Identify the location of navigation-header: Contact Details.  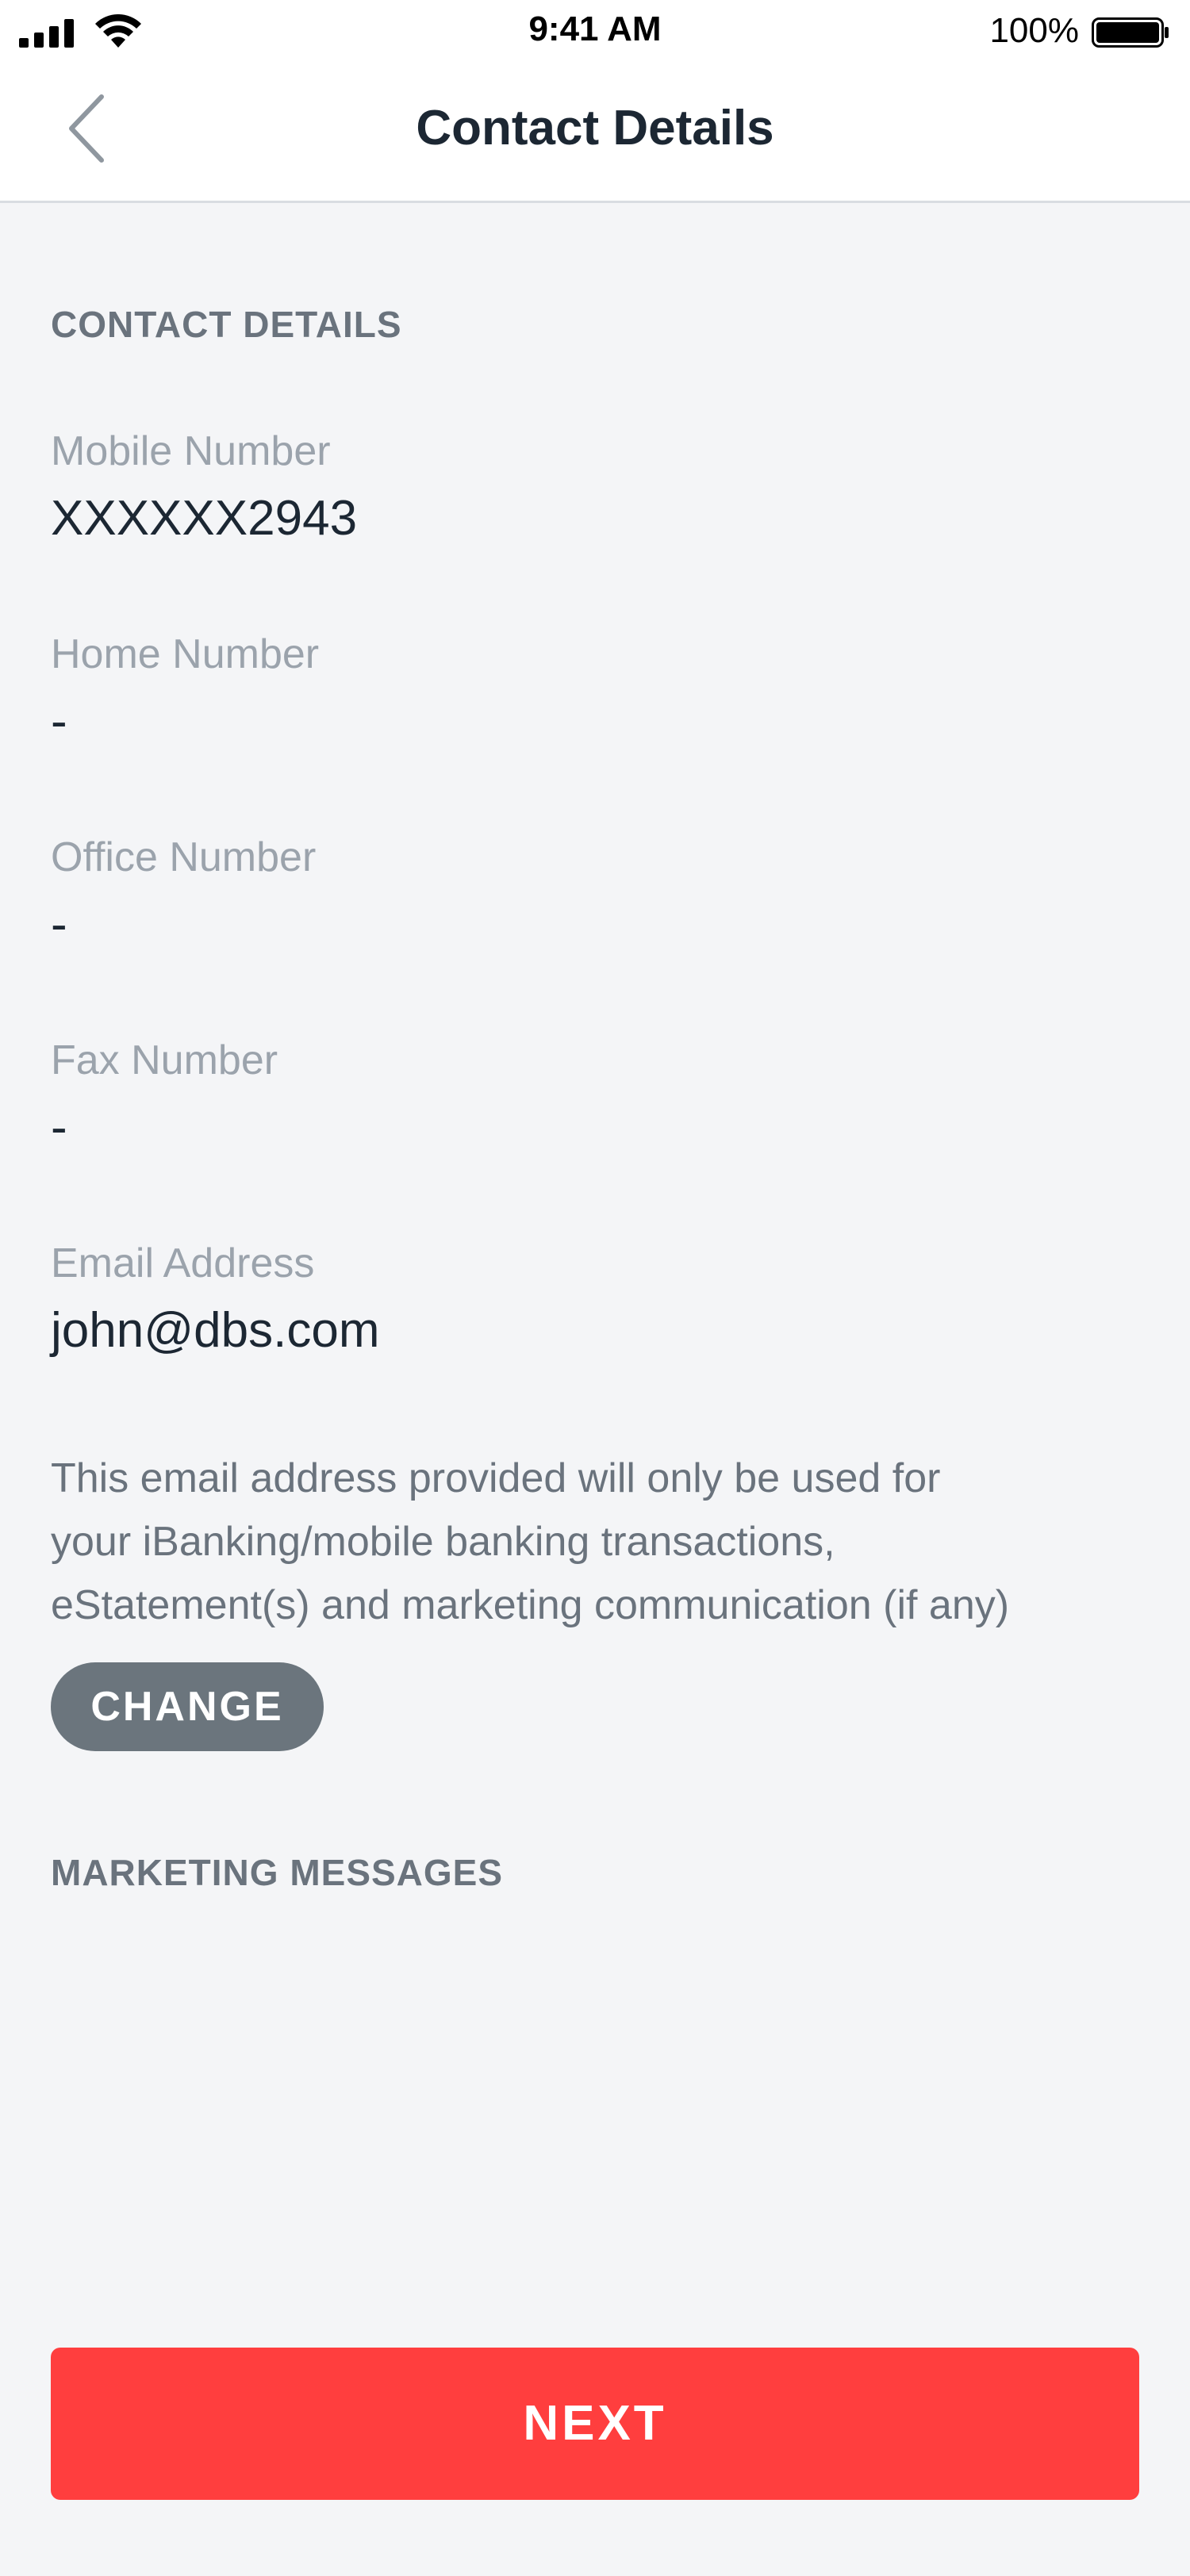
(595, 134).